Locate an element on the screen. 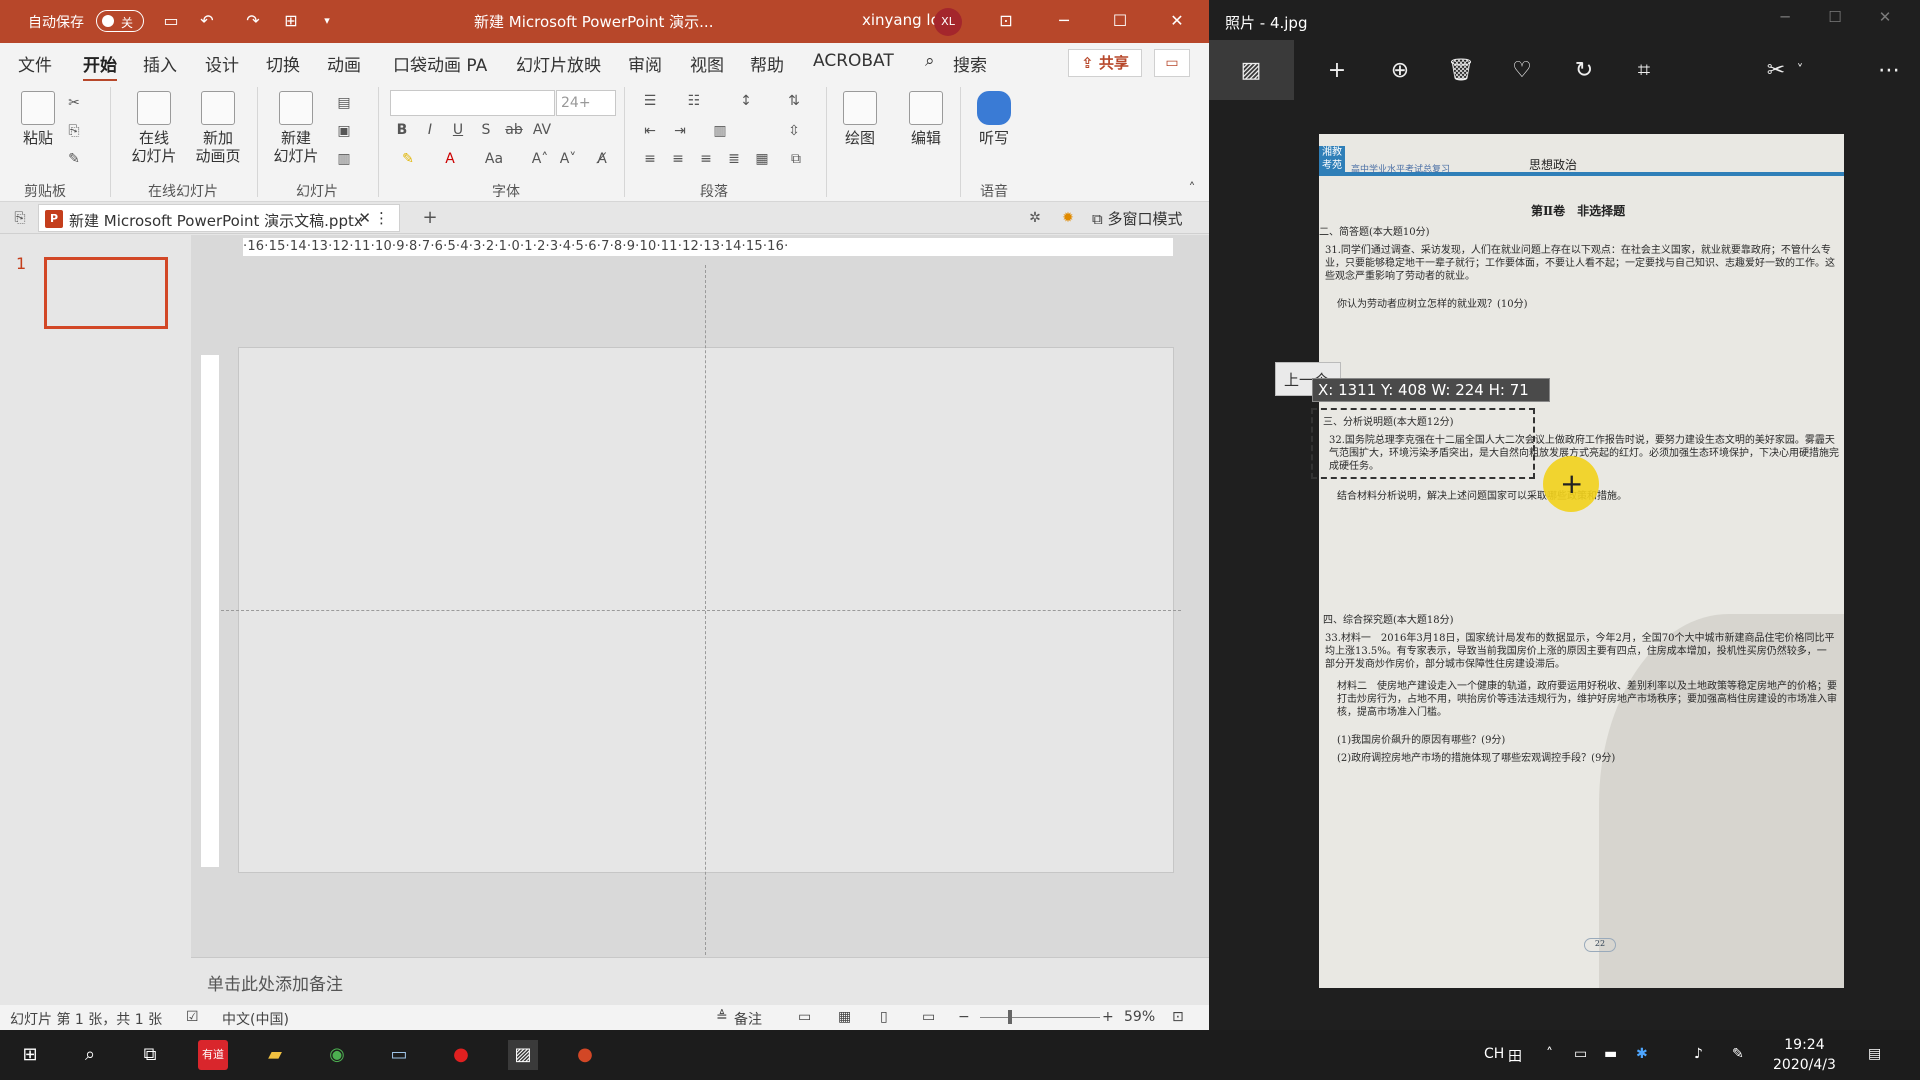 This screenshot has width=1920, height=1080. battery-icon: ▬ is located at coordinates (1610, 1054).